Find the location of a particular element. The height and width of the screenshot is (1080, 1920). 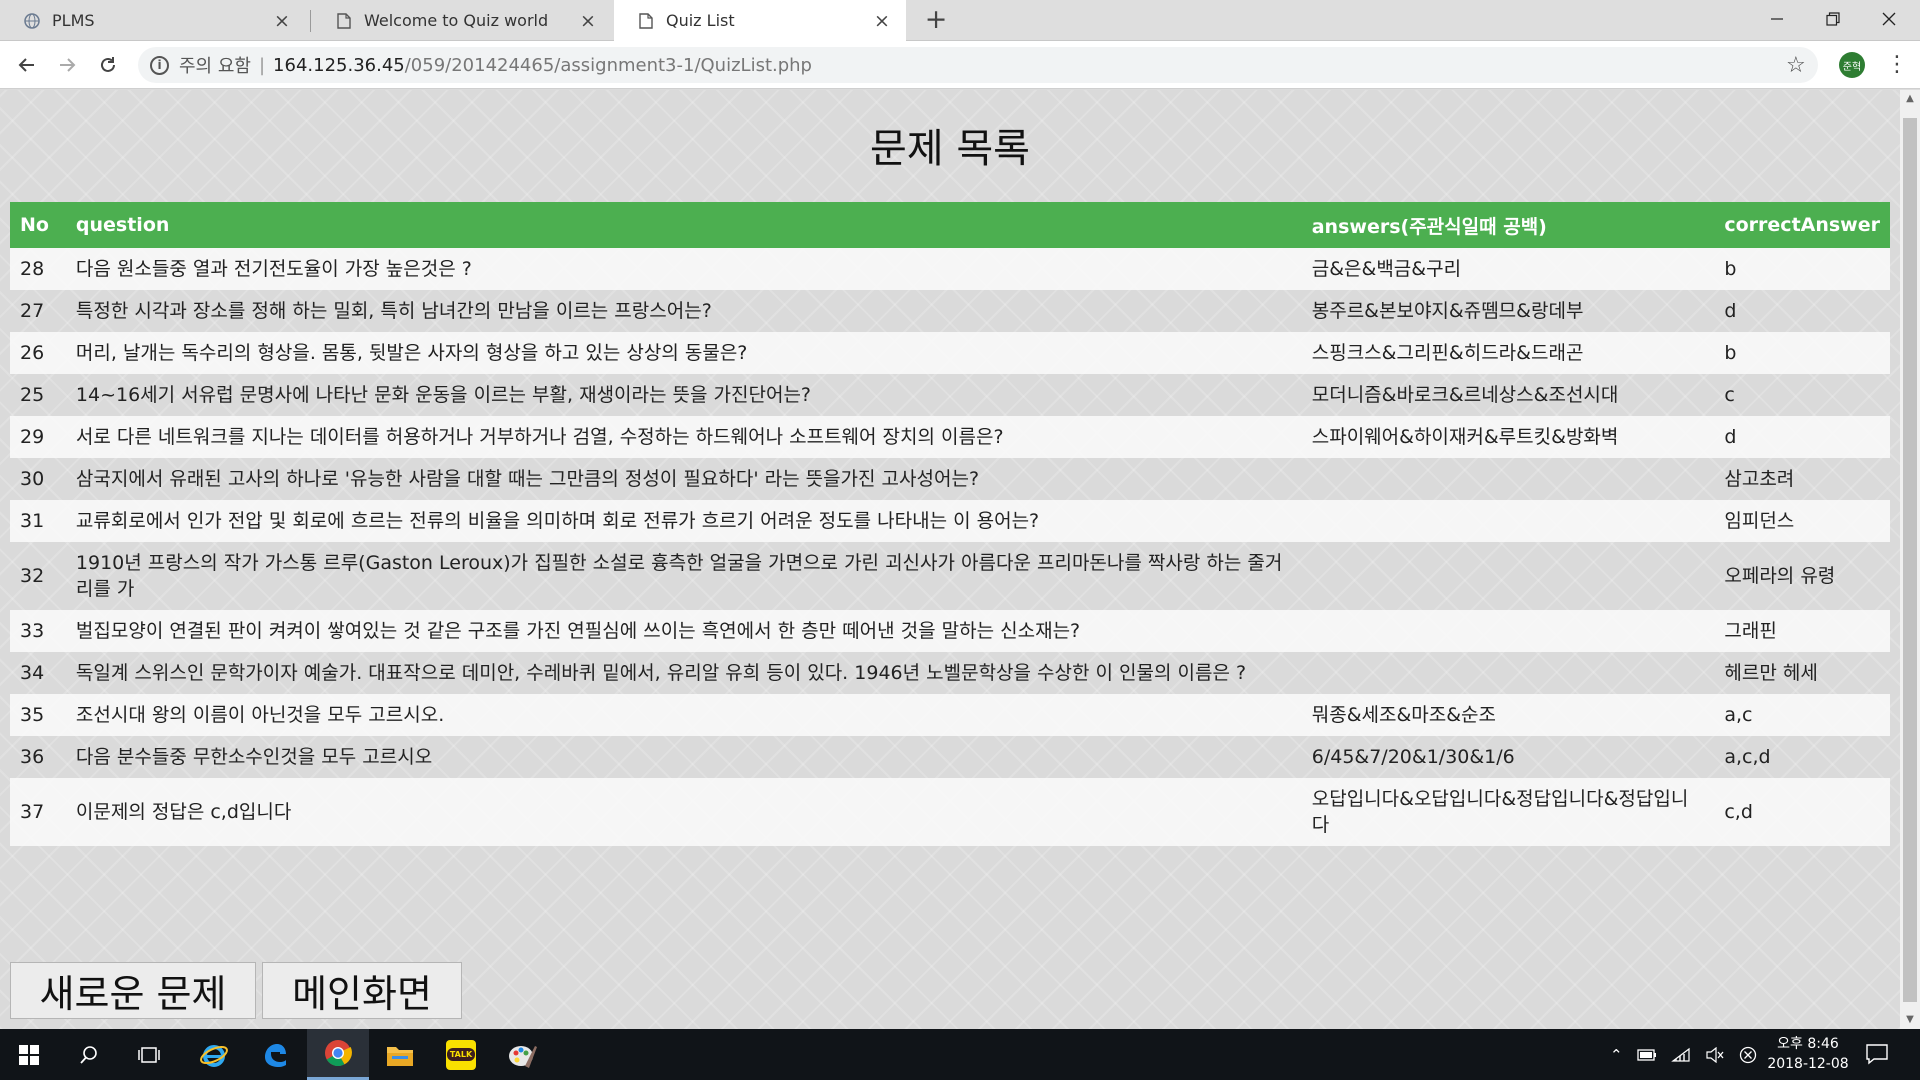

clock-time: 오후 8:46 is located at coordinates (1808, 1044).